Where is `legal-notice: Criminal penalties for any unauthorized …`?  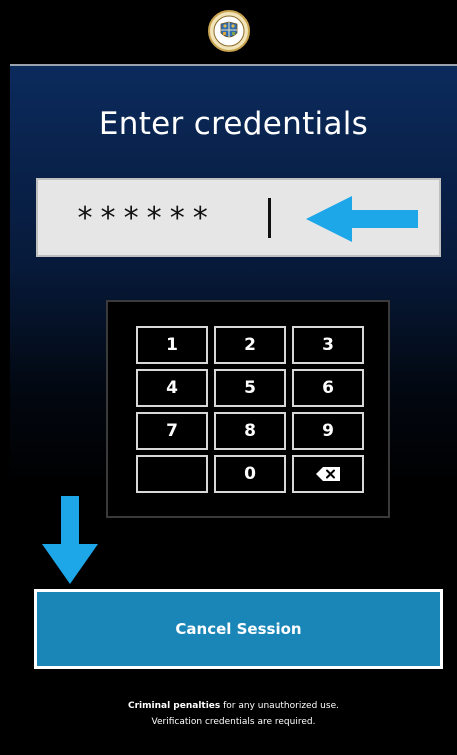
legal-notice: Criminal penalties for any unauthorized … is located at coordinates (233, 714).